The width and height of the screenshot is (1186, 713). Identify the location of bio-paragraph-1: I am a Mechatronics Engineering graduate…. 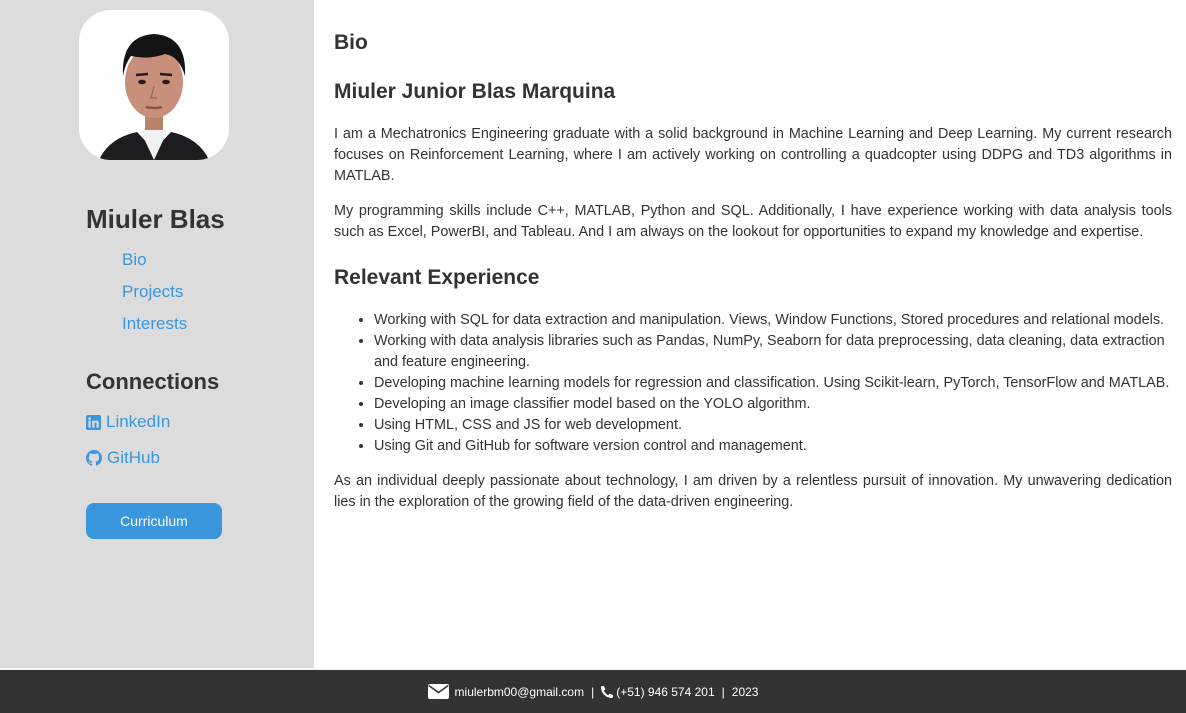
(753, 155).